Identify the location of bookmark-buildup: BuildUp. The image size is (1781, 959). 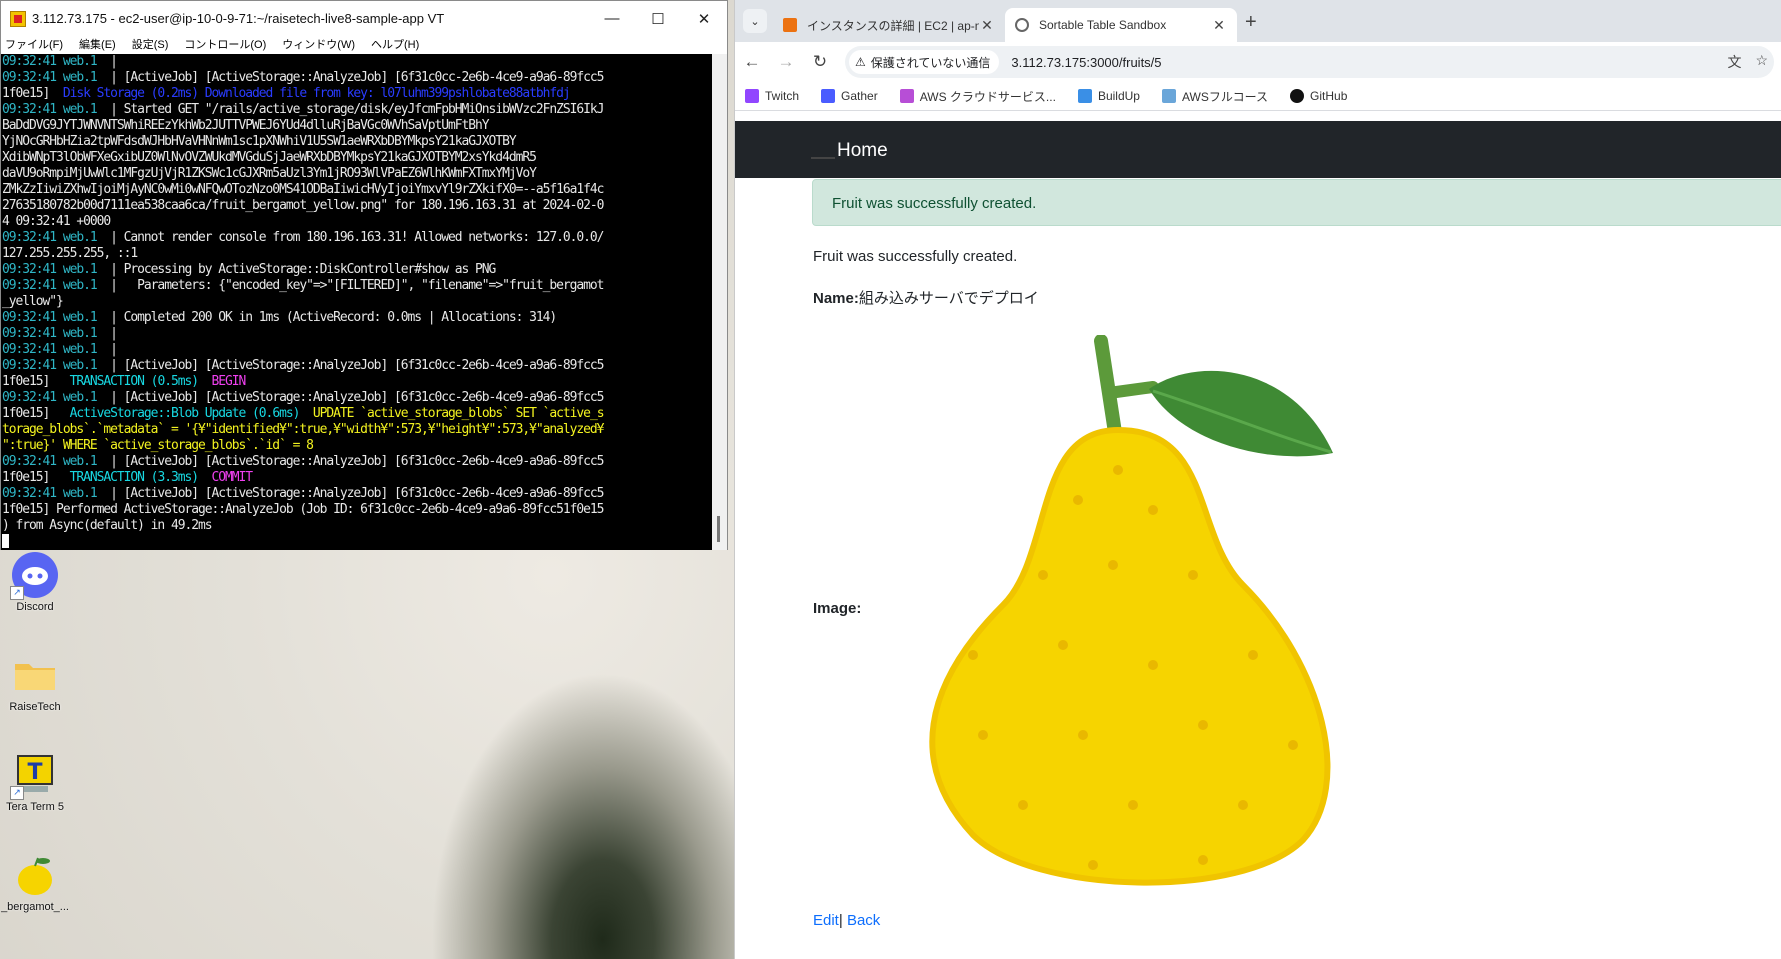
(1108, 96).